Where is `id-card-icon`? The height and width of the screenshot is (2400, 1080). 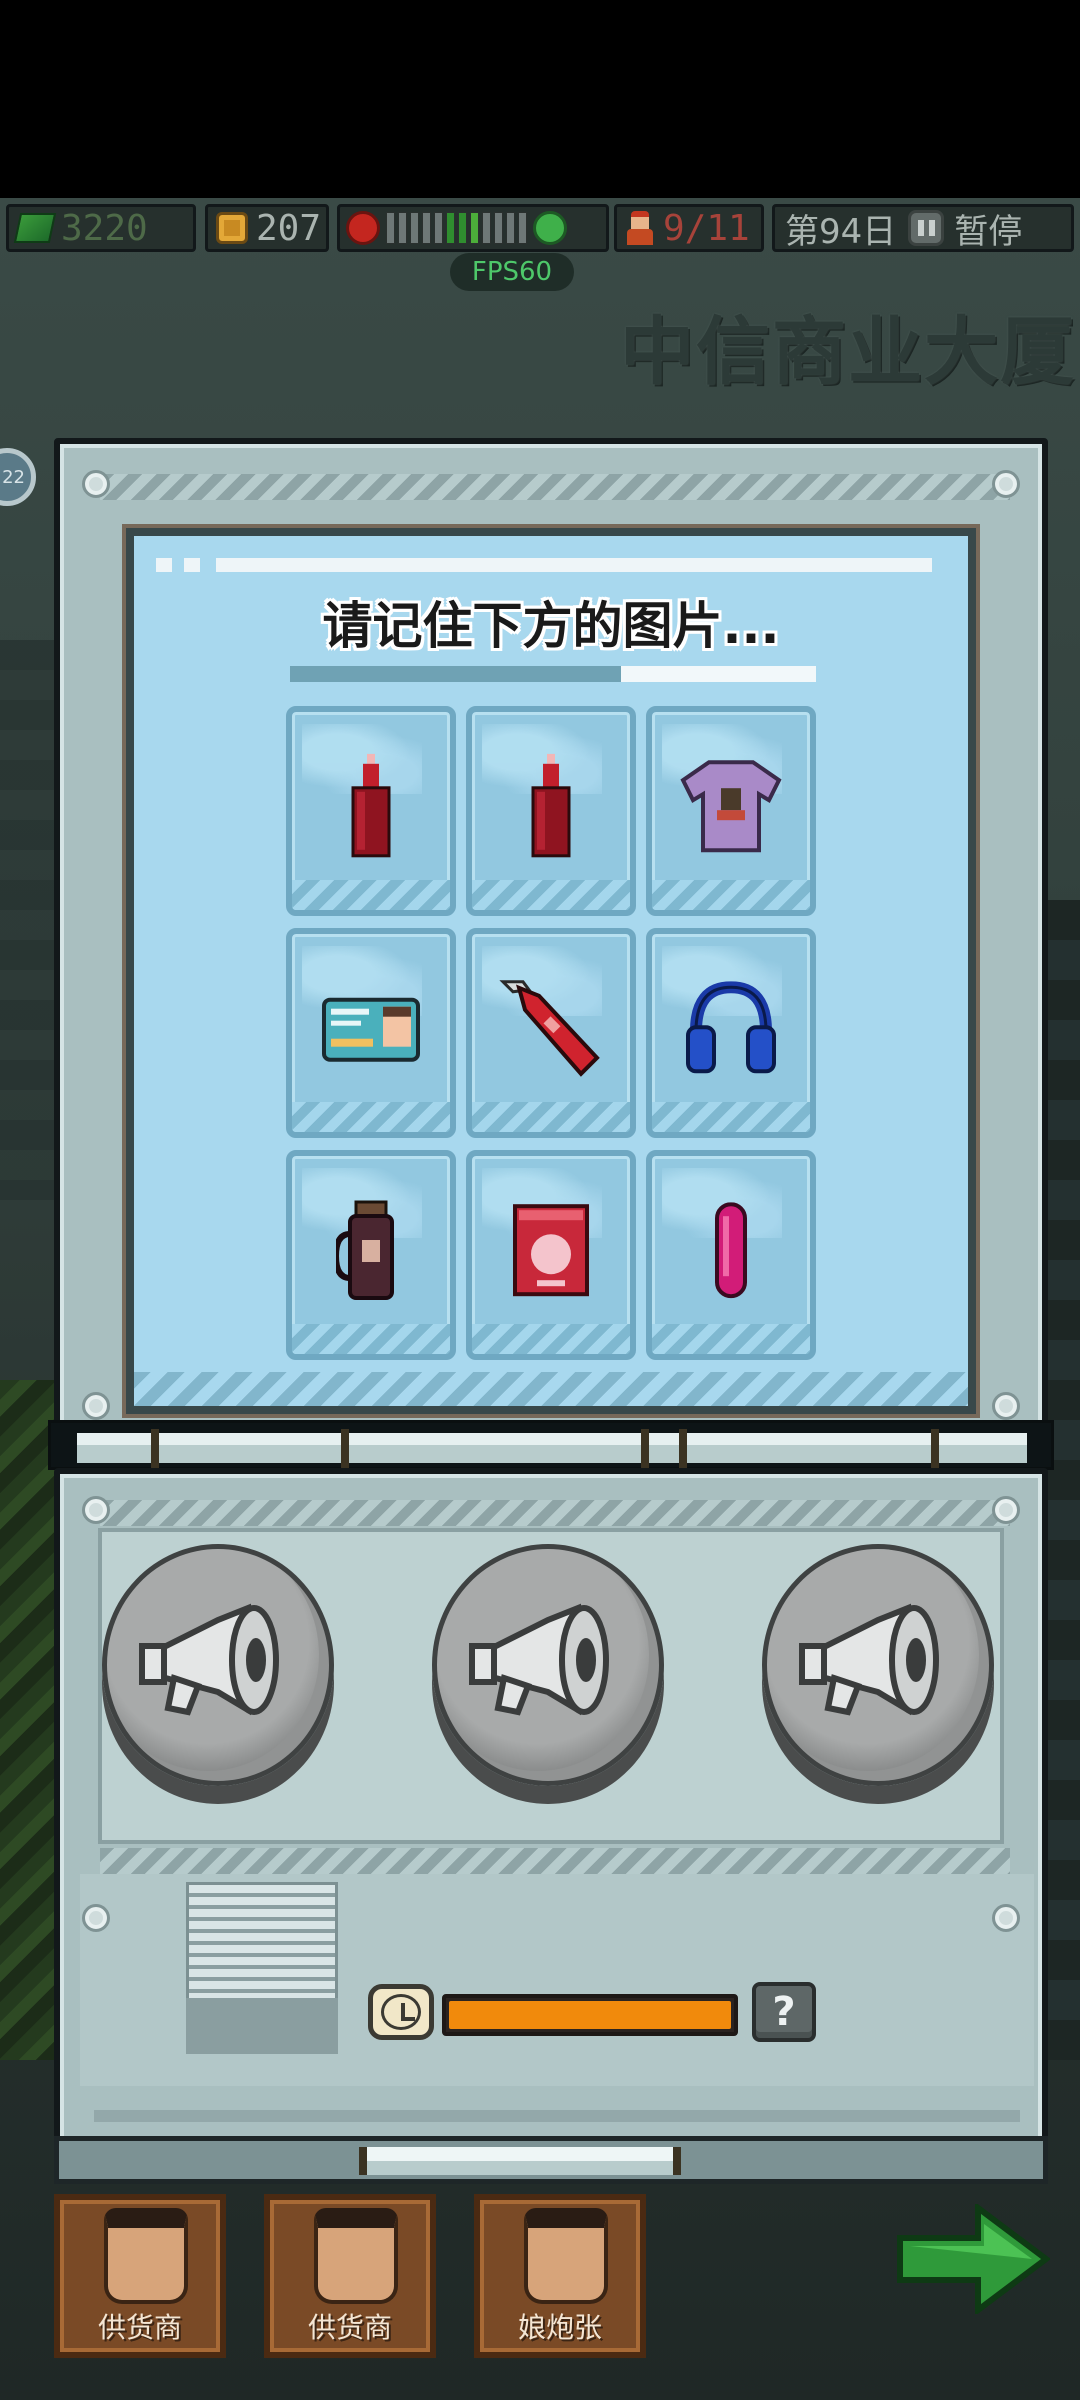
id-card-icon is located at coordinates (371, 1029).